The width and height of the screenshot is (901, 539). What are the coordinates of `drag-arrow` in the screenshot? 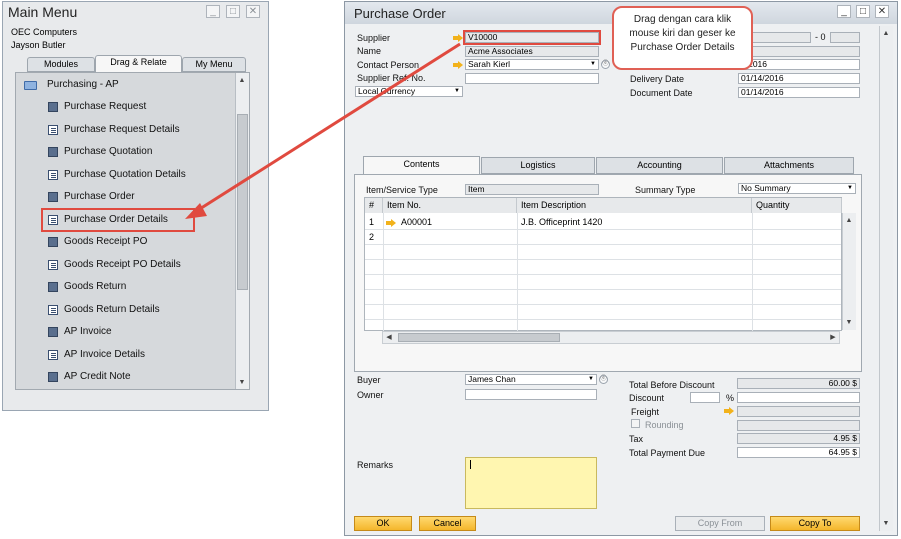 It's located at (323, 130).